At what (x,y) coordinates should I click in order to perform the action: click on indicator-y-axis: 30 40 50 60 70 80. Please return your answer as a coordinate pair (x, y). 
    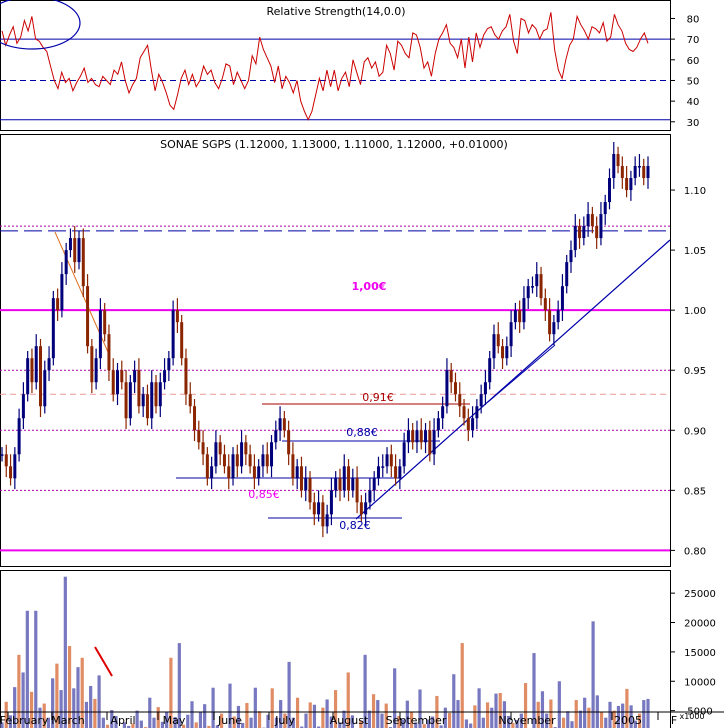
    Looking at the image, I should click on (685, 71).